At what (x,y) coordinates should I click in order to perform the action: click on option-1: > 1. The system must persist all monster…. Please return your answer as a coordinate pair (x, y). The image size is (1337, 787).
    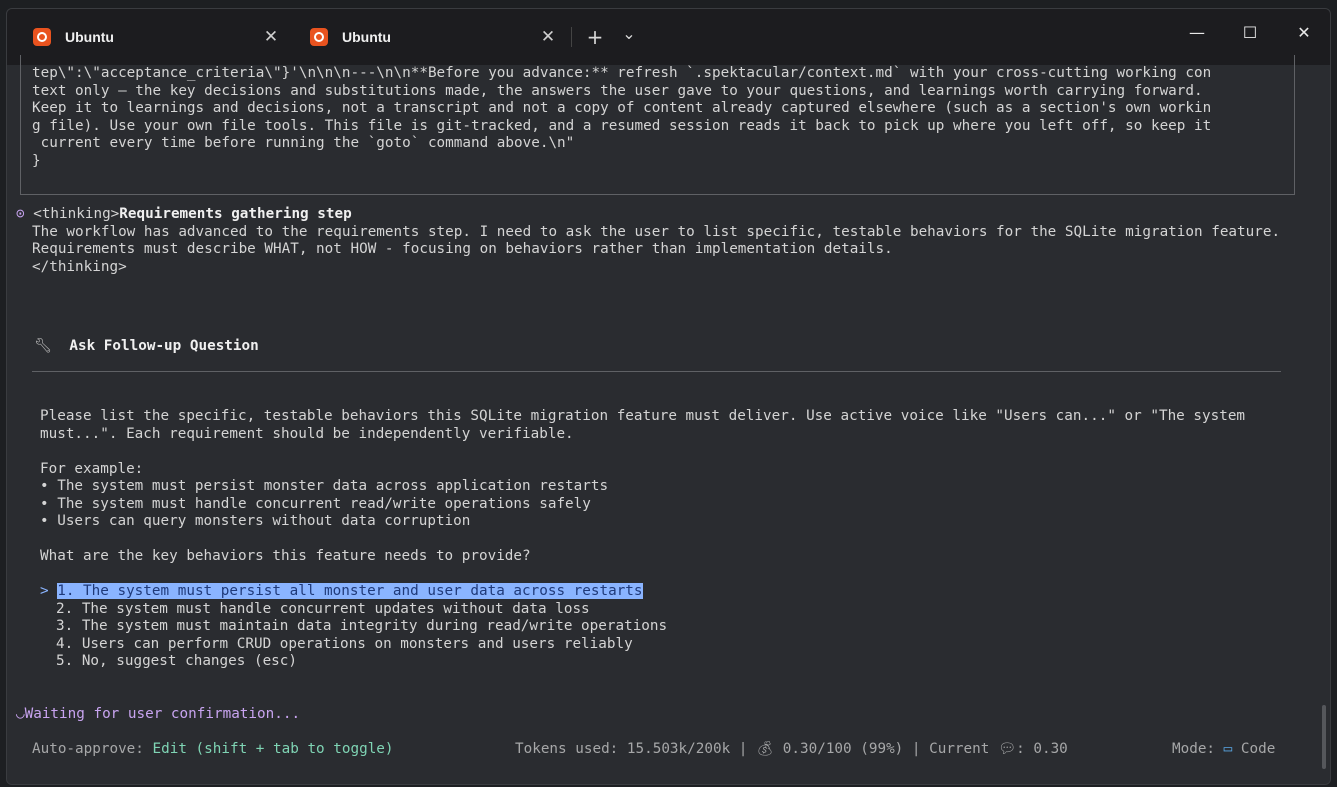
    Looking at the image, I should click on (341, 592).